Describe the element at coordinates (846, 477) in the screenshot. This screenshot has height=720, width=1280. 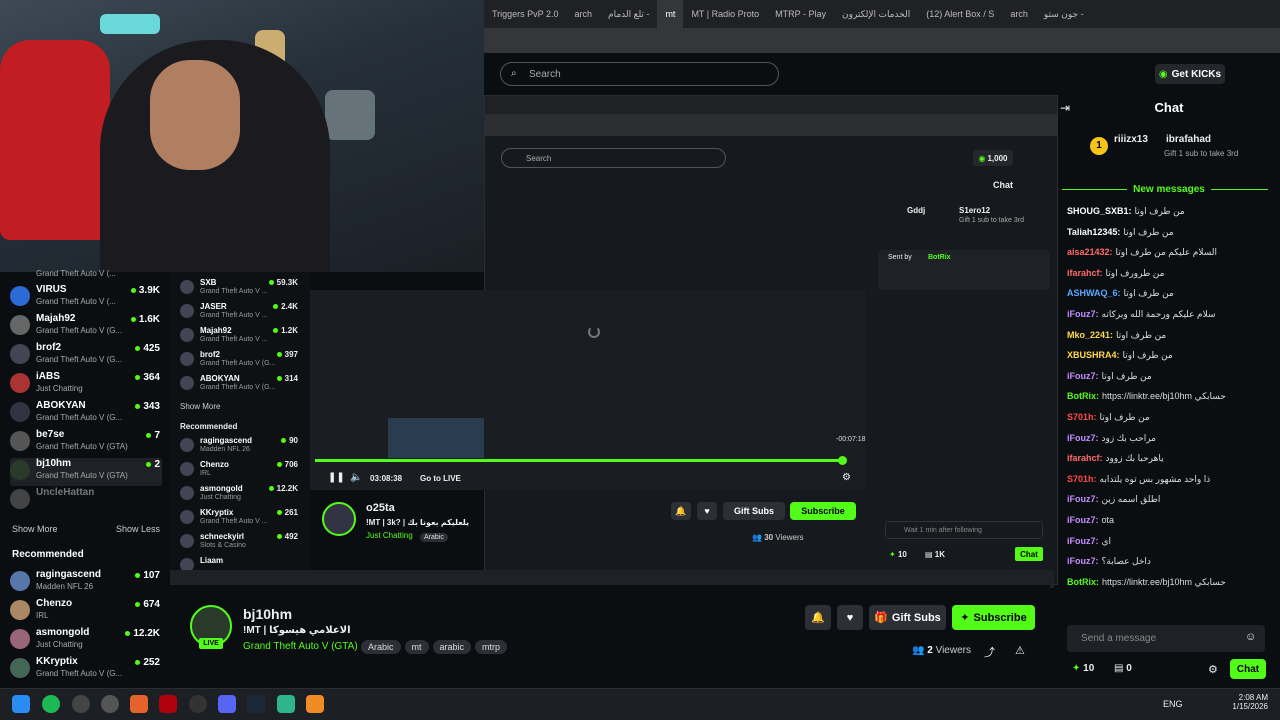
I see `settings-icon: ⚙` at that location.